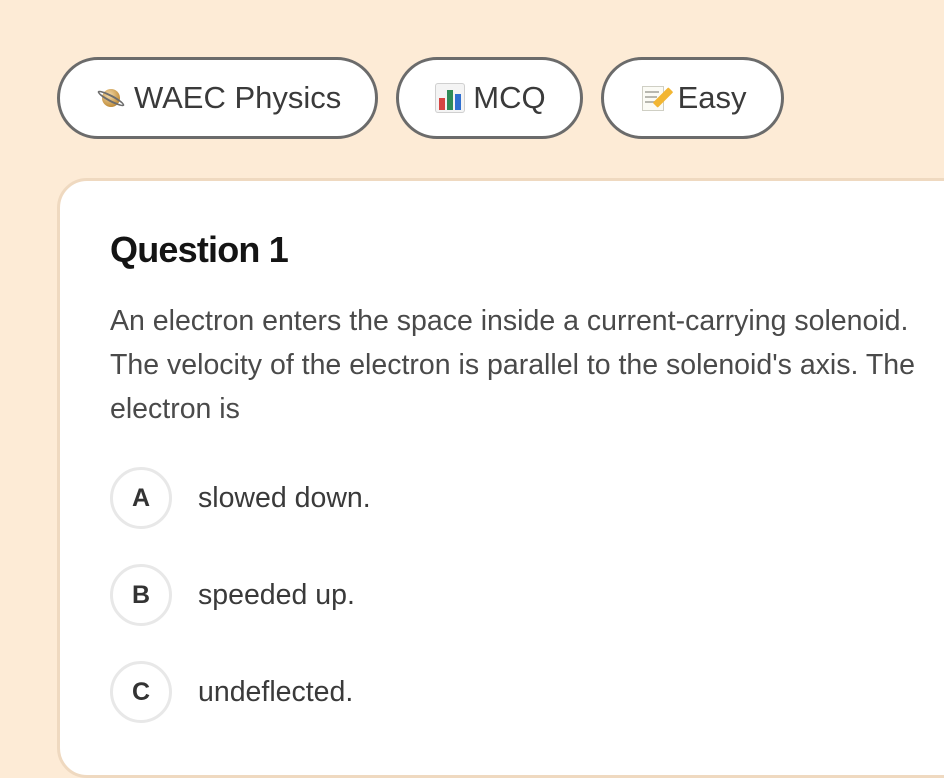 Image resolution: width=944 pixels, height=778 pixels. Describe the element at coordinates (450, 98) in the screenshot. I see `bar-chart-icon` at that location.